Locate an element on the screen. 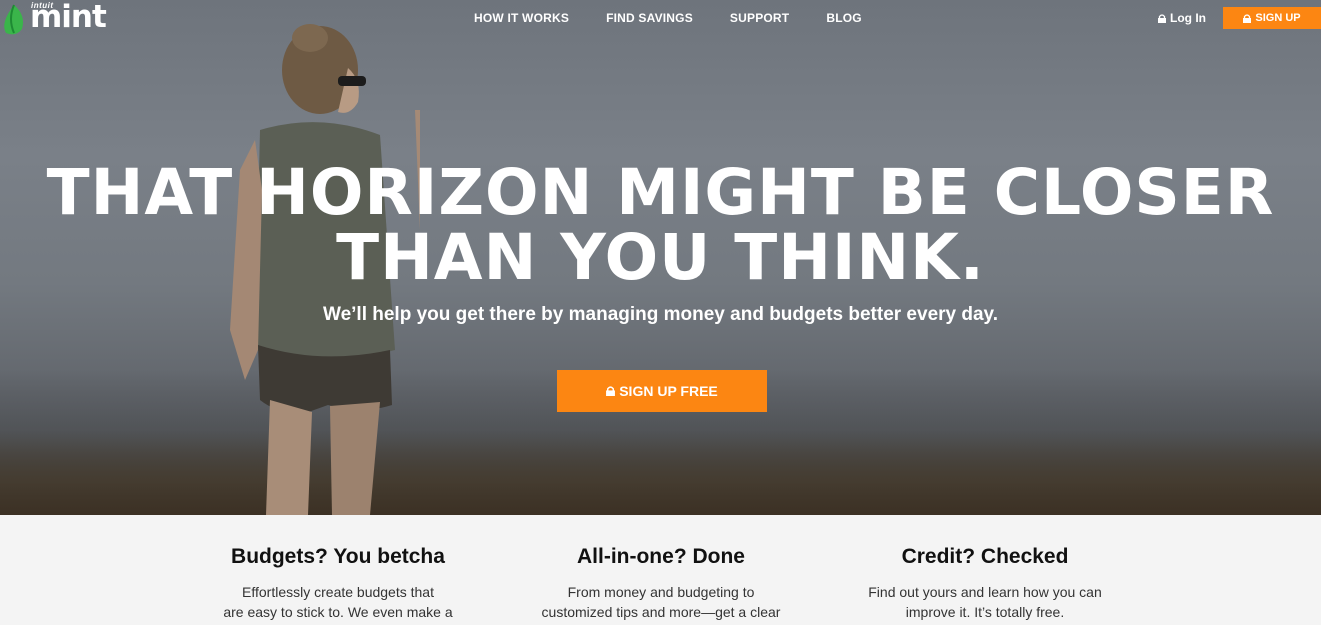 The image size is (1321, 625). nav-support: SUPPORT is located at coordinates (759, 18).